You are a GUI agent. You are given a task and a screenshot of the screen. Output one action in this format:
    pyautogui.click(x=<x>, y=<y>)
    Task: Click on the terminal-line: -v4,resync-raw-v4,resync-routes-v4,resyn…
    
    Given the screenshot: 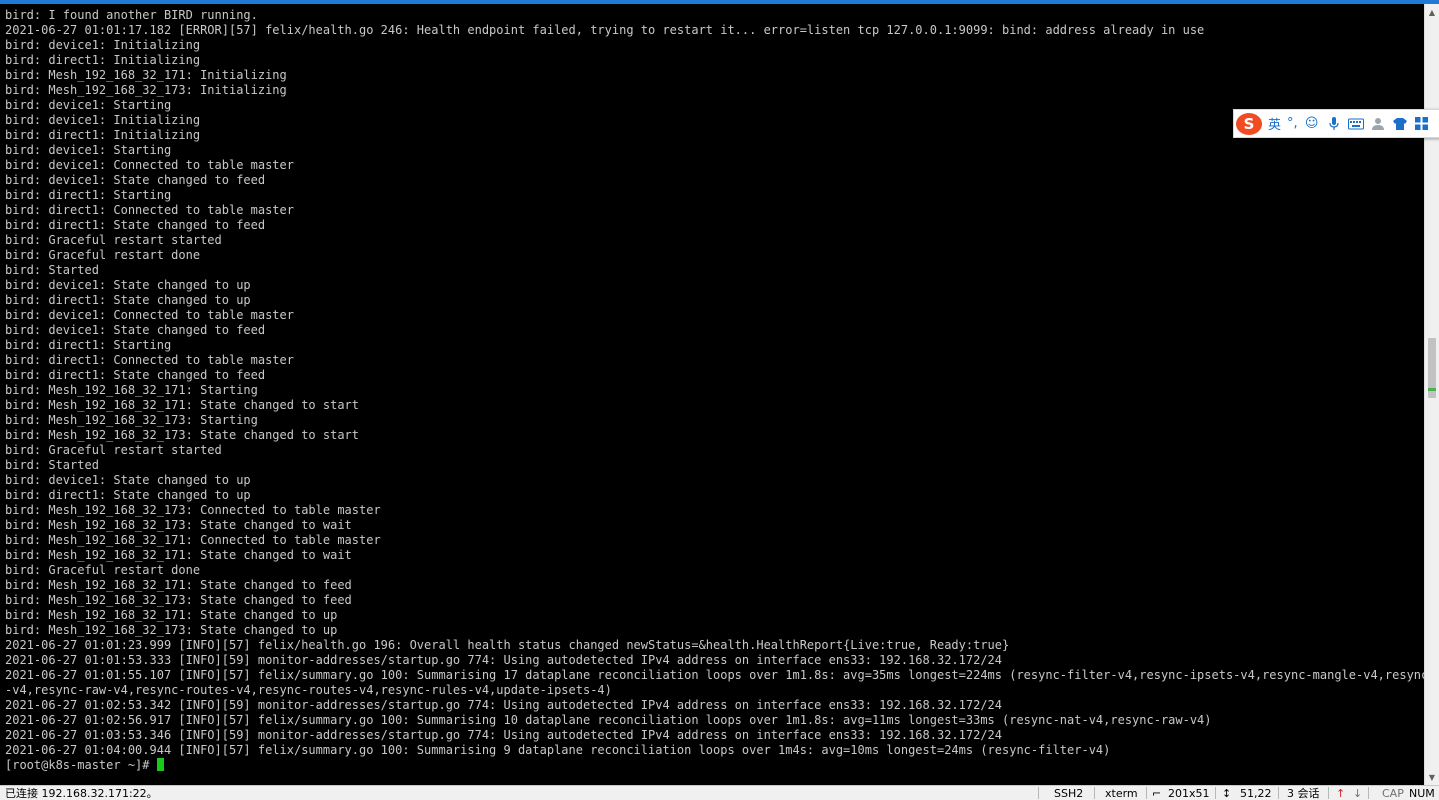 What is the action you would take?
    pyautogui.click(x=308, y=690)
    